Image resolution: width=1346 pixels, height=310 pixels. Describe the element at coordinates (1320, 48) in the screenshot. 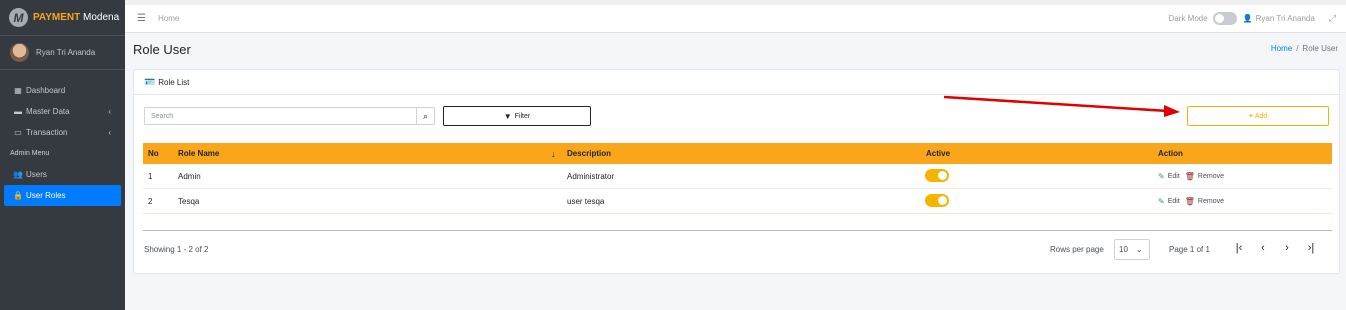

I see `breadcrumb-current: Role User` at that location.